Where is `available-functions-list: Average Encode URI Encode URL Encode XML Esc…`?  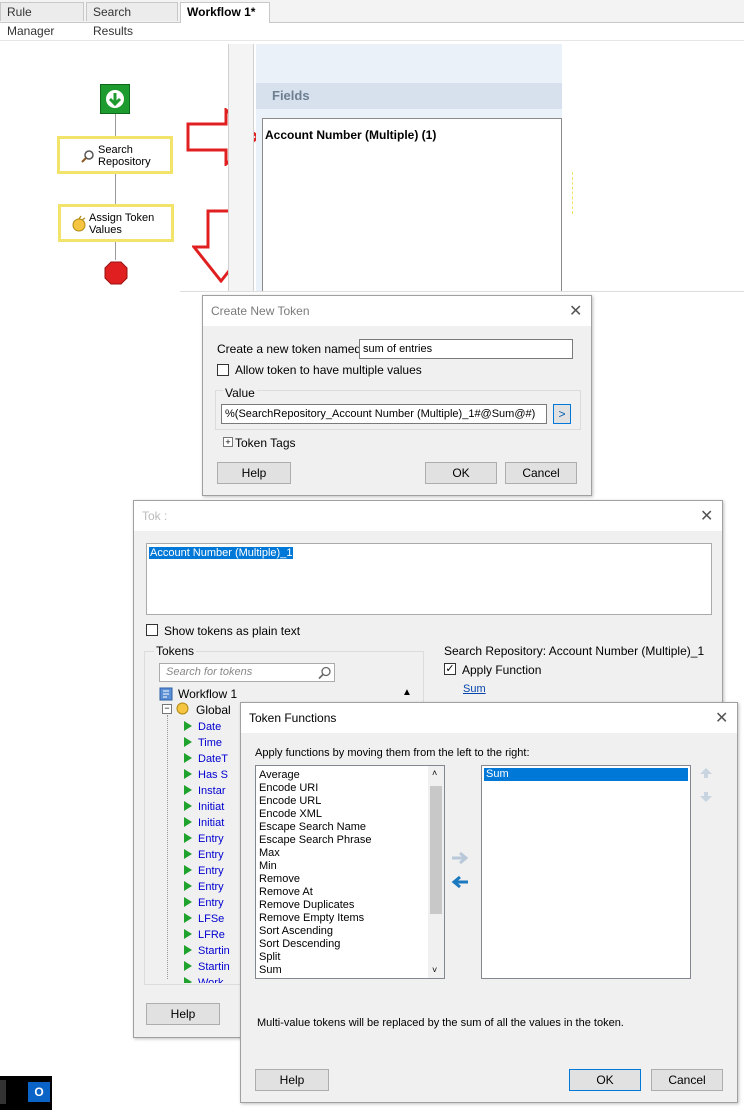
available-functions-list: Average Encode URI Encode URL Encode XML Esc… is located at coordinates (350, 872).